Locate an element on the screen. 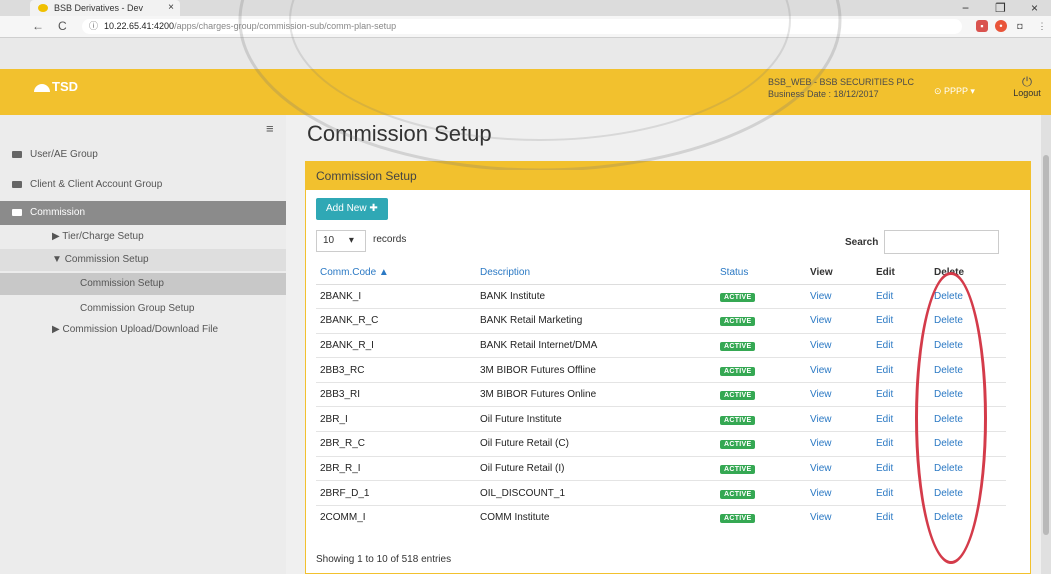  sidebar-item-label: Commission Group Setup is located at coordinates (137, 308).